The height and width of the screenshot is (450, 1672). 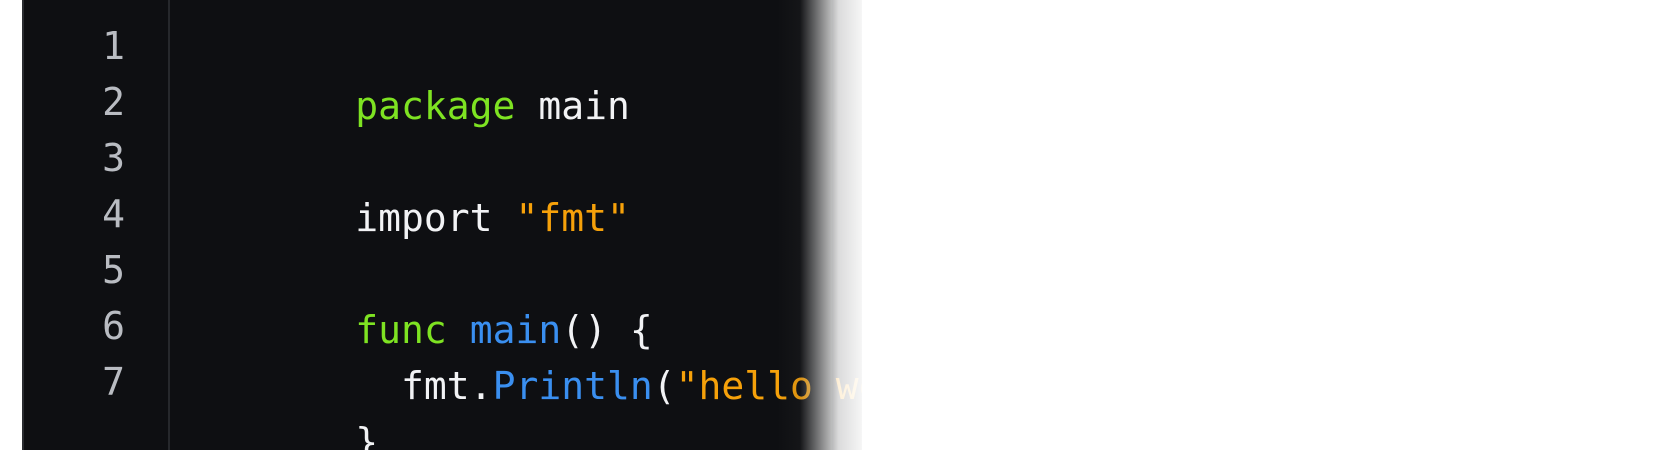 I want to click on string-token: "hello world, so click(x=768, y=386).